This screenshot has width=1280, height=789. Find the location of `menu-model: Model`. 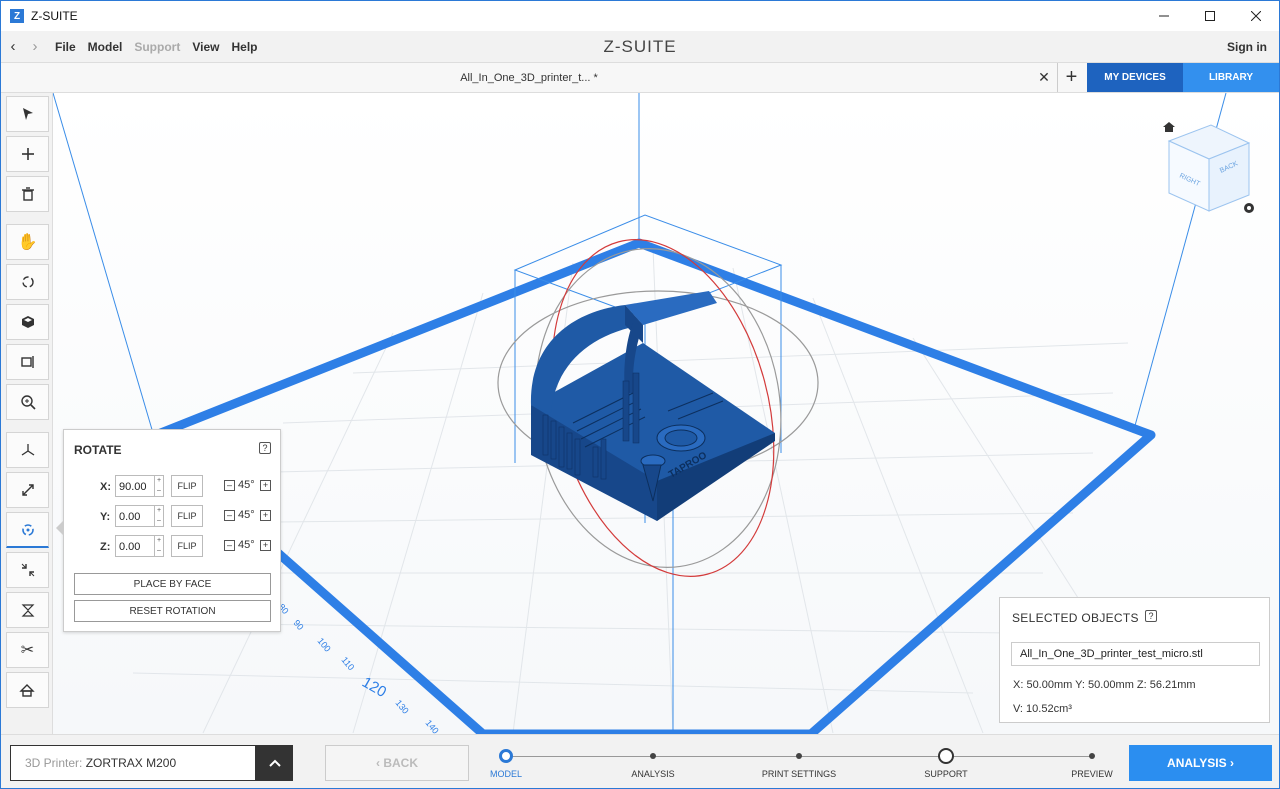

menu-model: Model is located at coordinates (105, 47).